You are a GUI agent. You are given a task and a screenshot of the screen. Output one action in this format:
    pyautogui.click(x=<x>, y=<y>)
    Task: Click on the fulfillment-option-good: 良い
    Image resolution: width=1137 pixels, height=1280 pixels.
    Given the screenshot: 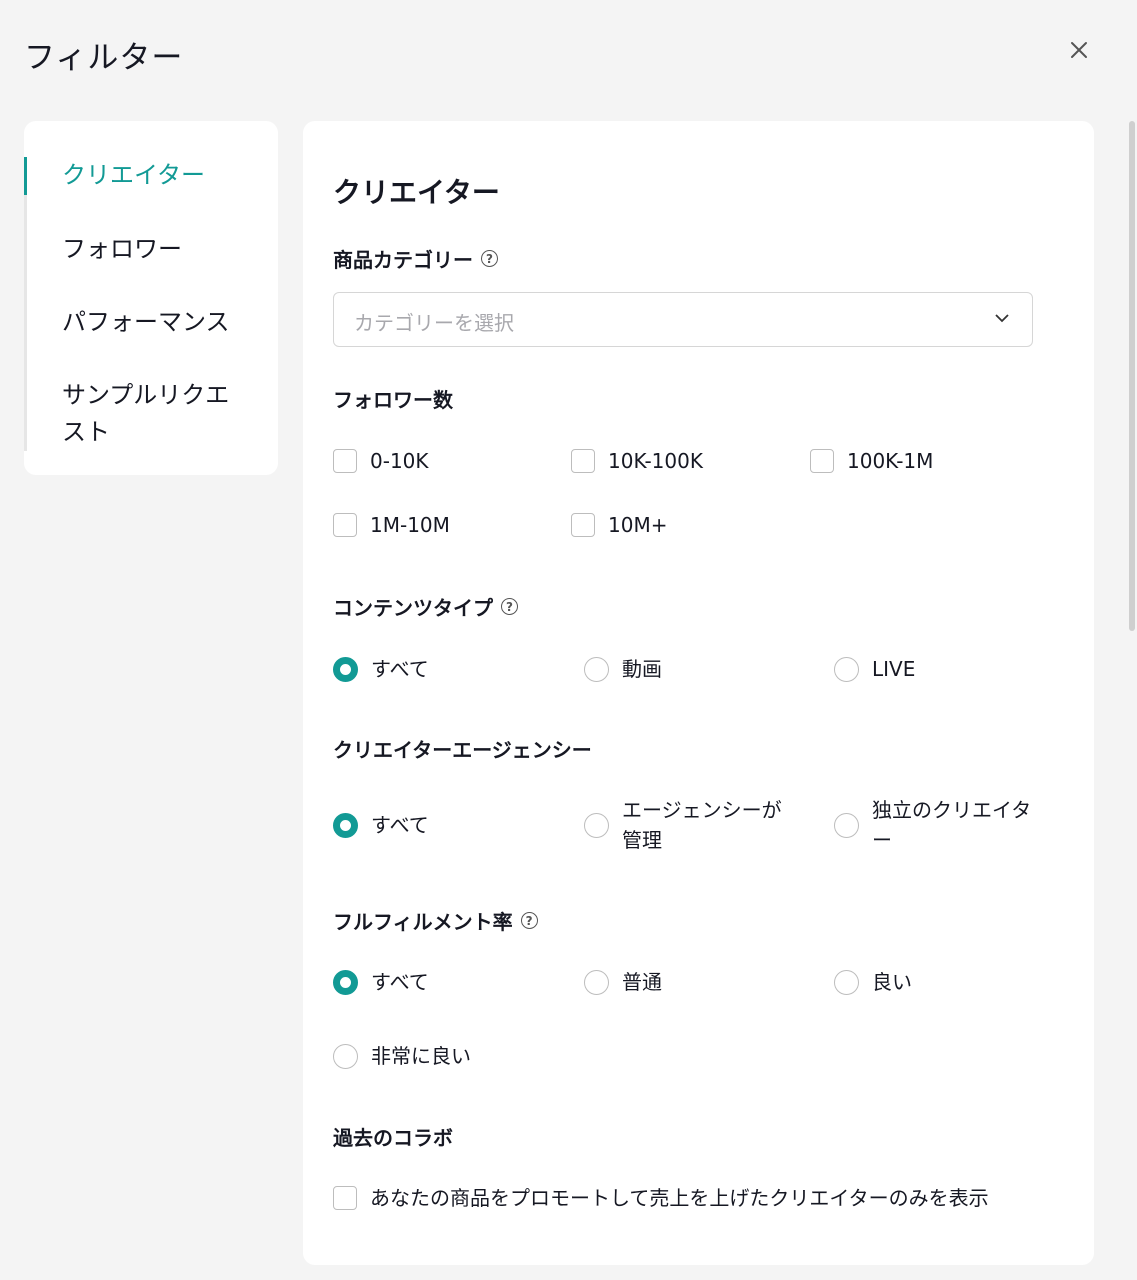 What is the action you would take?
    pyautogui.click(x=873, y=982)
    